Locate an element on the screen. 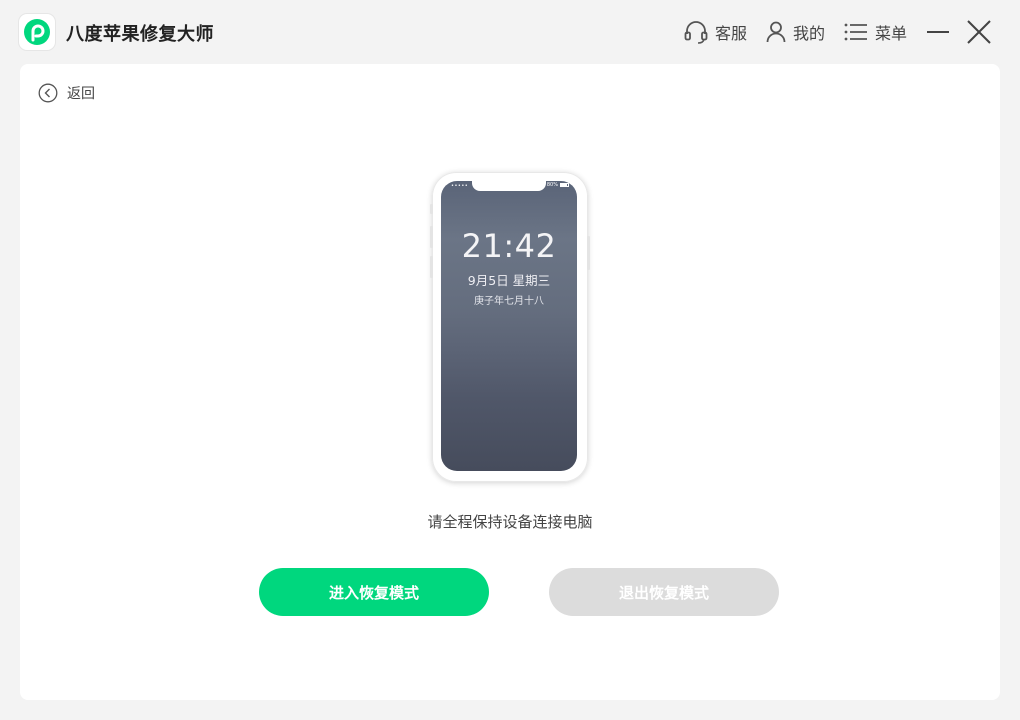 The width and height of the screenshot is (1020, 720). support-button: 客服 is located at coordinates (715, 32).